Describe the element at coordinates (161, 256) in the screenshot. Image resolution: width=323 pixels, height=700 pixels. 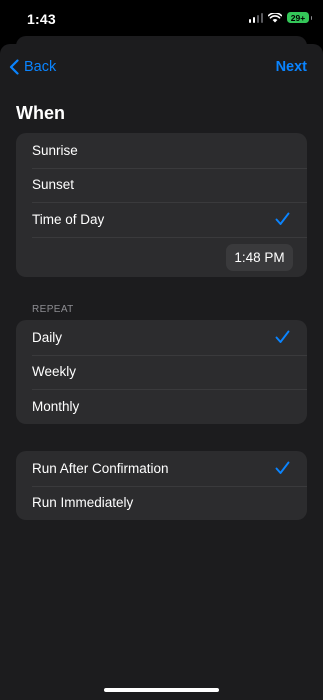
I see `time-picker-row: 1:48 PM` at that location.